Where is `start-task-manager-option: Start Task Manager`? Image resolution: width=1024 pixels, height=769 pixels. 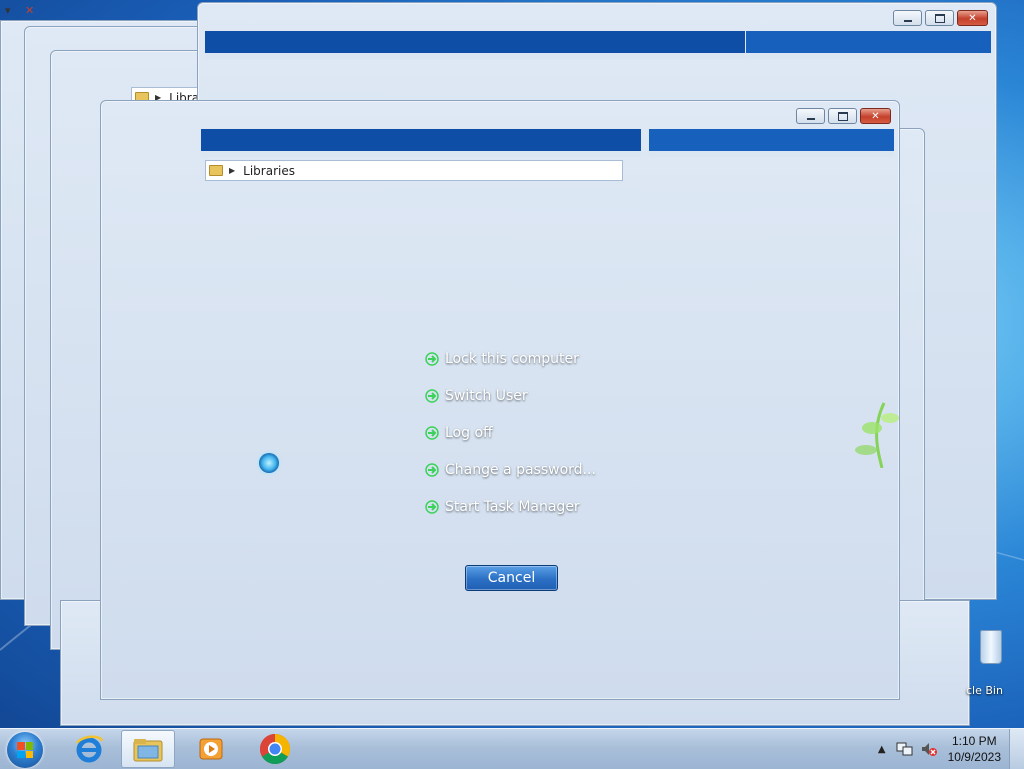 start-task-manager-option: Start Task Manager is located at coordinates (510, 506).